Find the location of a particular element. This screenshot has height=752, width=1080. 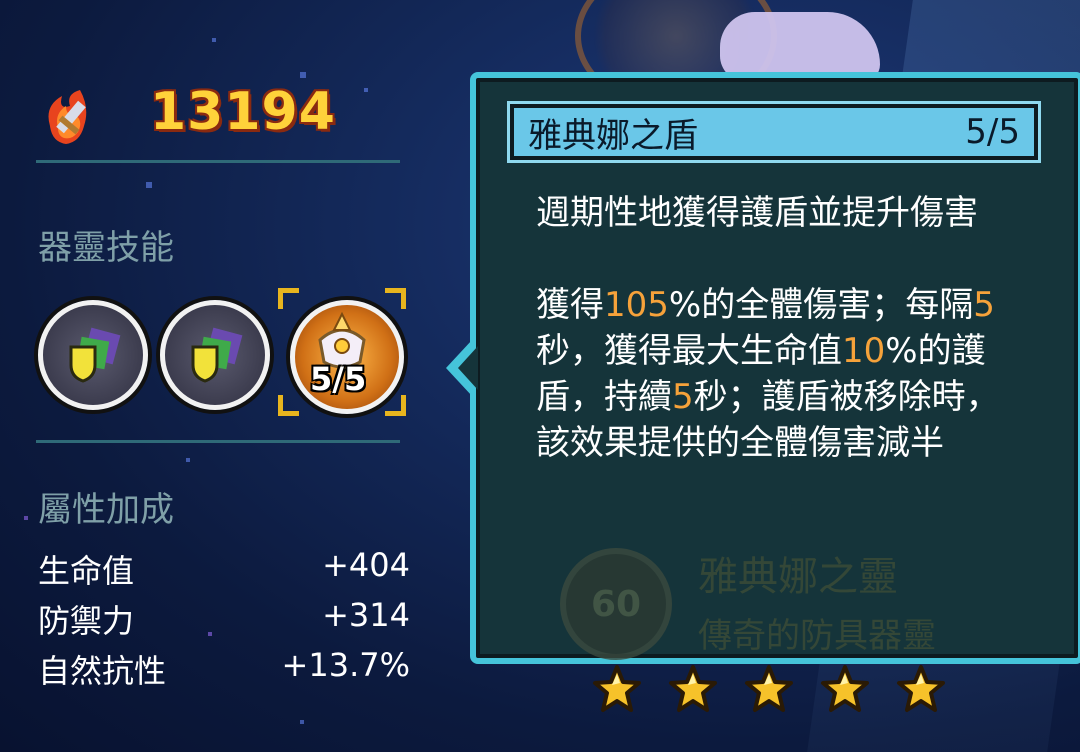

stat-label: 生命值 is located at coordinates (86, 571).